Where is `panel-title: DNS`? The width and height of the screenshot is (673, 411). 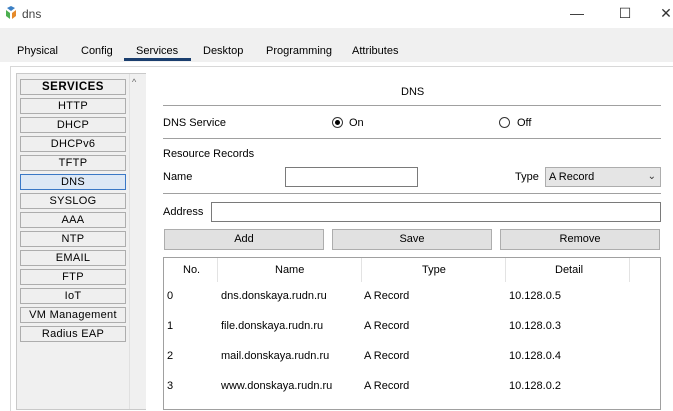
panel-title: DNS is located at coordinates (413, 92).